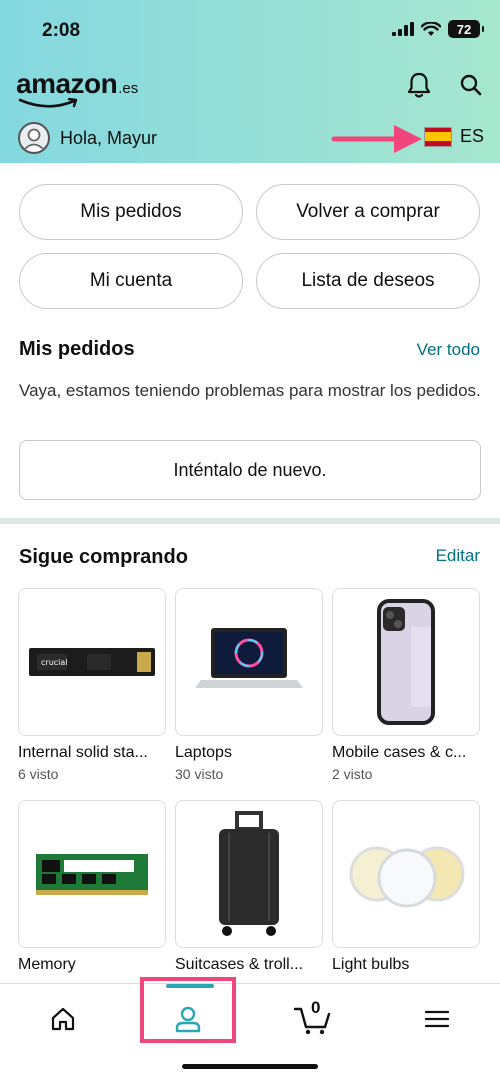  I want to click on greeting-text: Hola, Mayur, so click(109, 137).